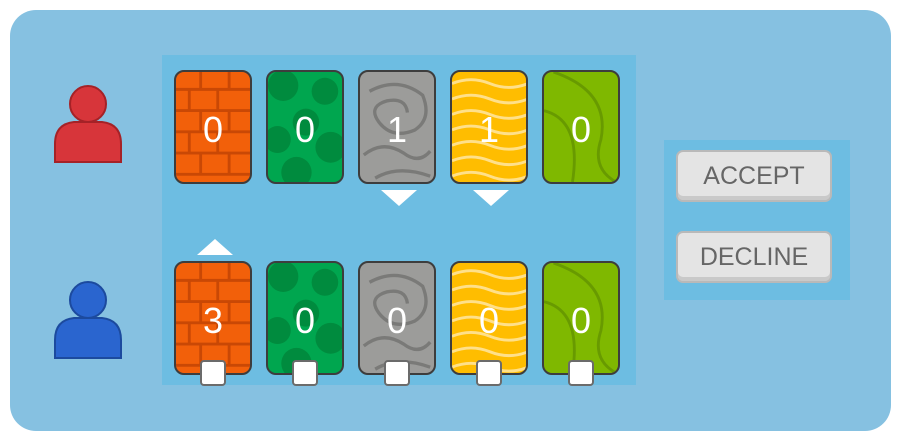 Image resolution: width=901 pixels, height=441 pixels. I want to click on self-pasture-card: 0, so click(581, 318).